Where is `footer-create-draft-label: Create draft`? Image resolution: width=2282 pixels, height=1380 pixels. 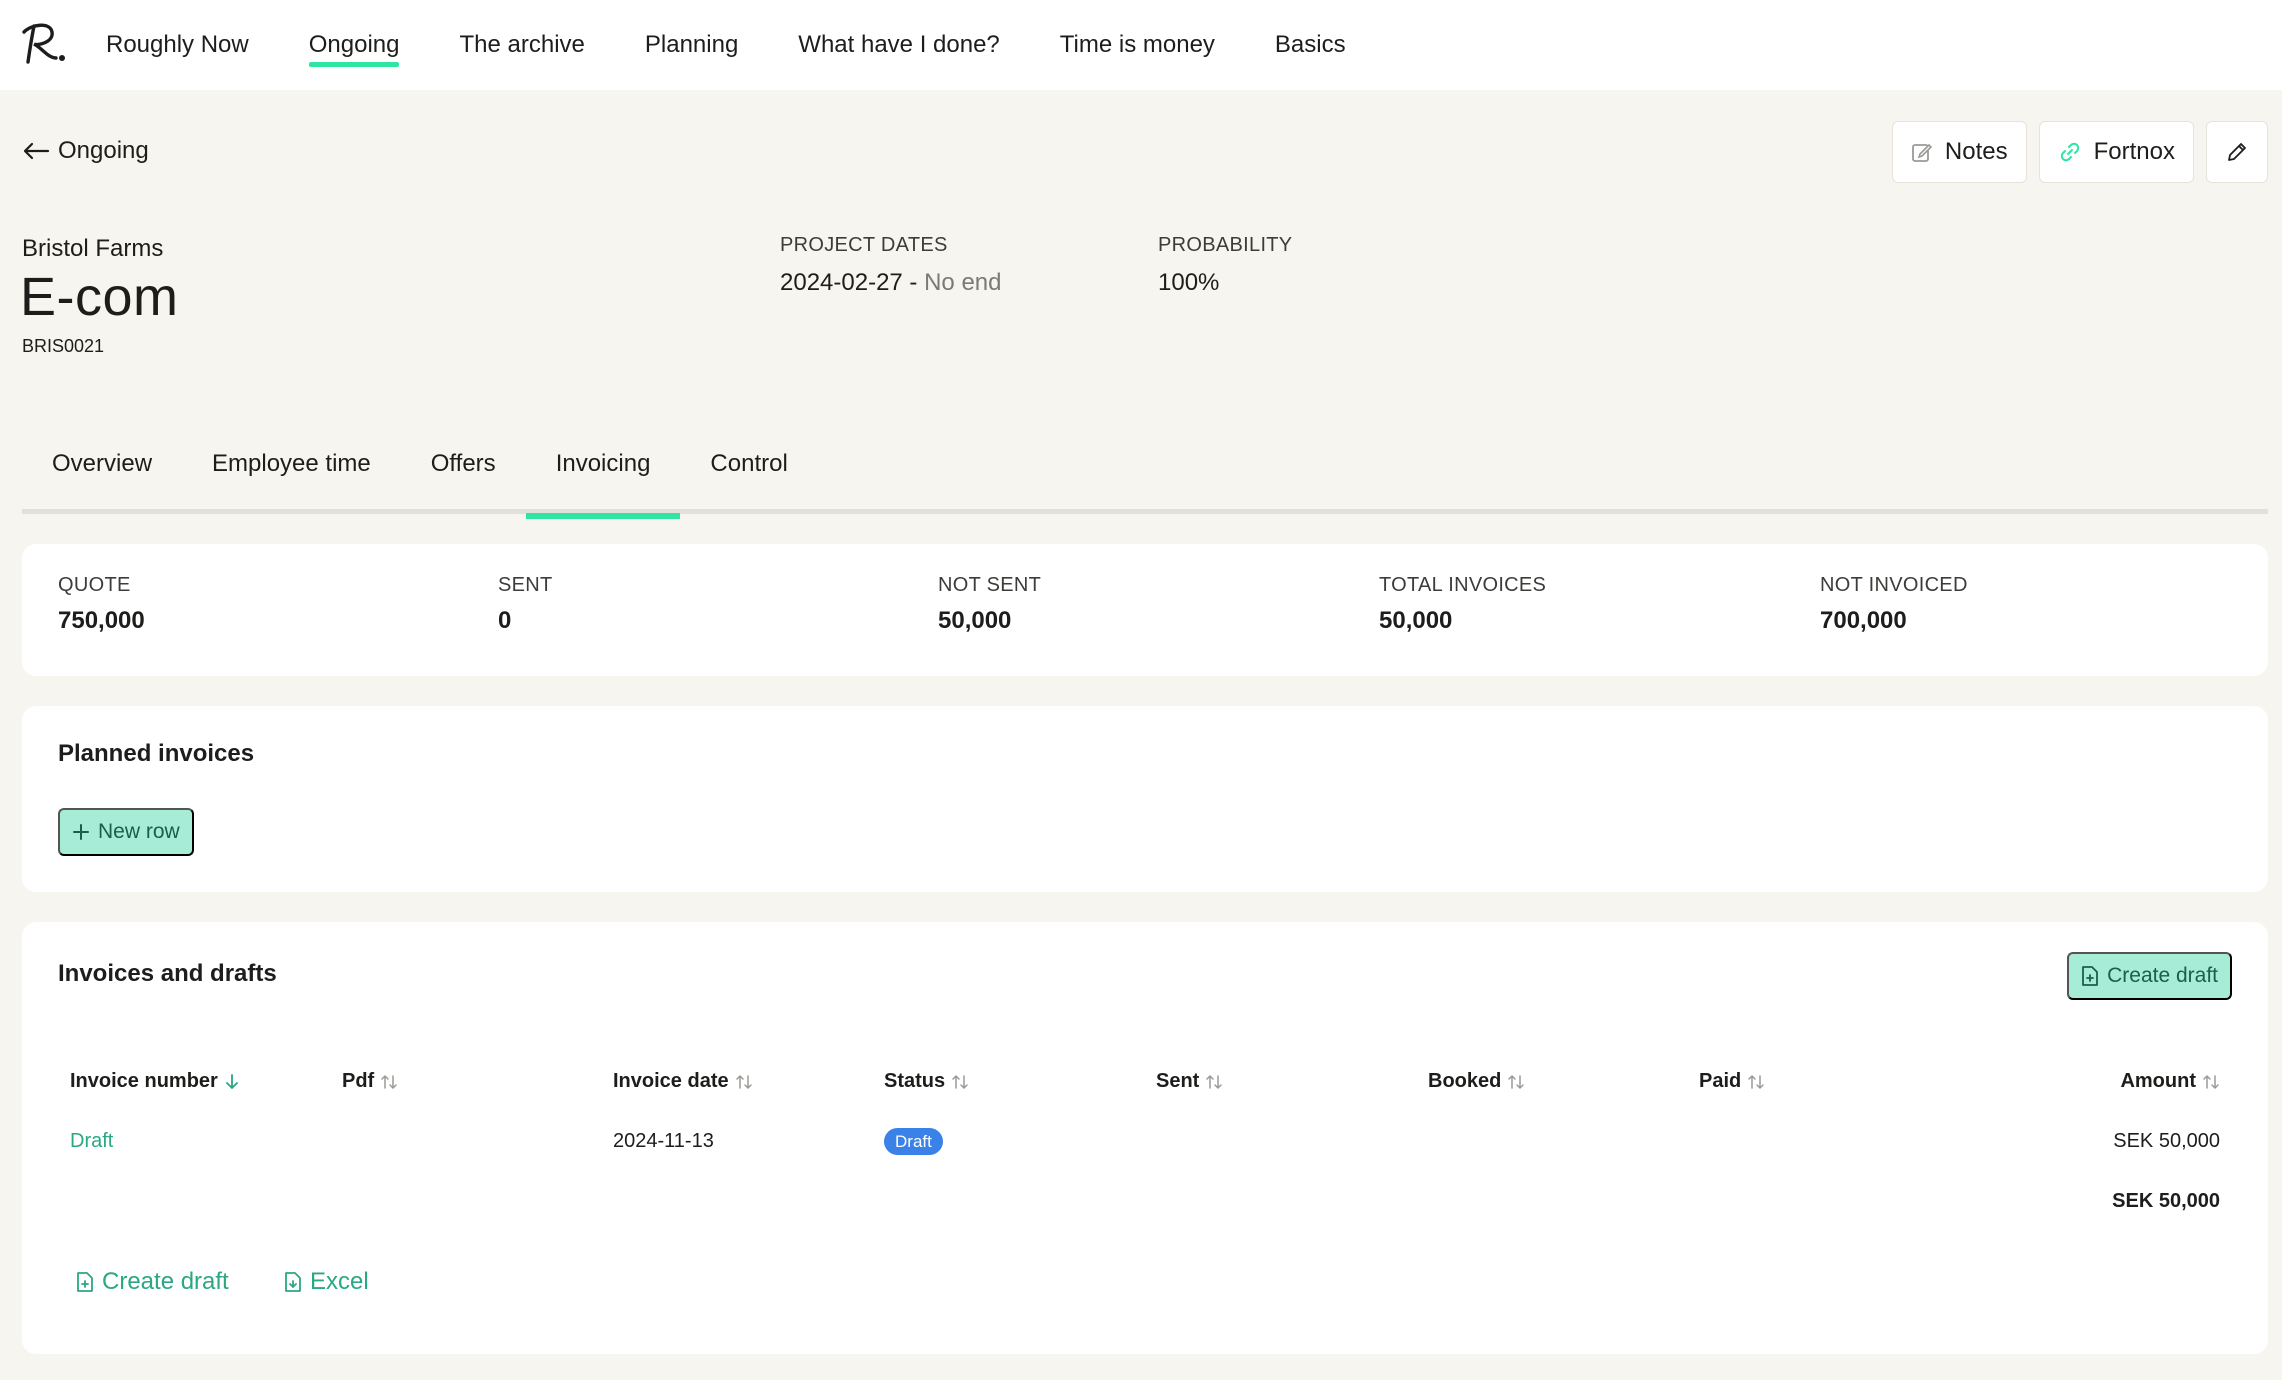
footer-create-draft-label: Create draft is located at coordinates (165, 1281).